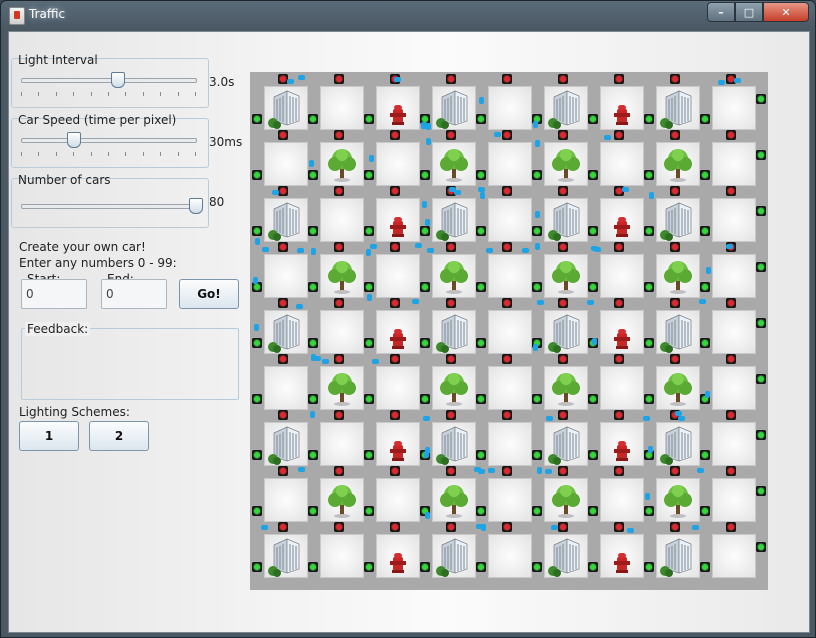 This screenshot has width=816, height=638. Describe the element at coordinates (721, 12) in the screenshot. I see `minimize-button: –` at that location.